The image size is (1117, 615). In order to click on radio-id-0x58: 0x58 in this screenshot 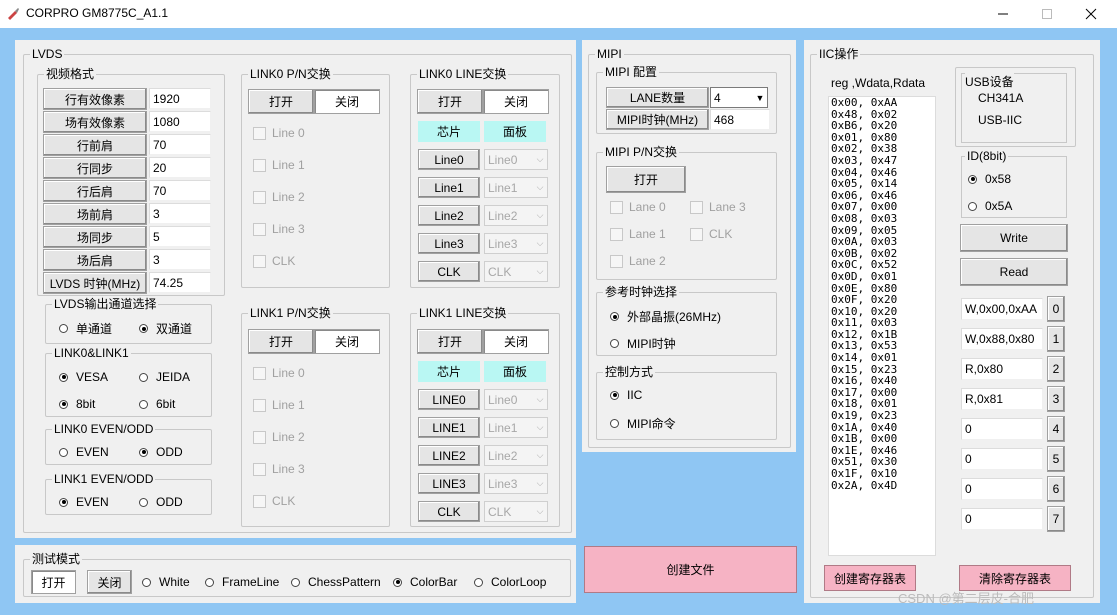, I will do `click(989, 179)`.